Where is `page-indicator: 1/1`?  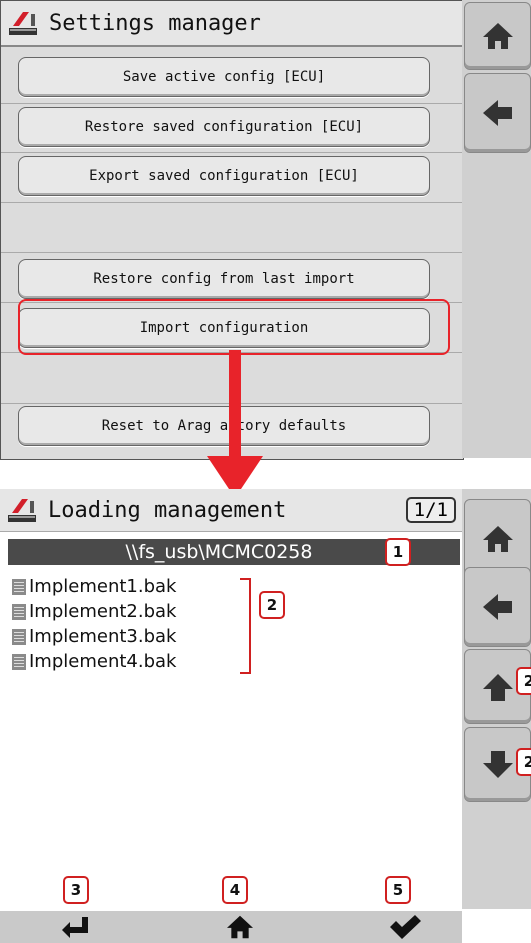 page-indicator: 1/1 is located at coordinates (430, 510).